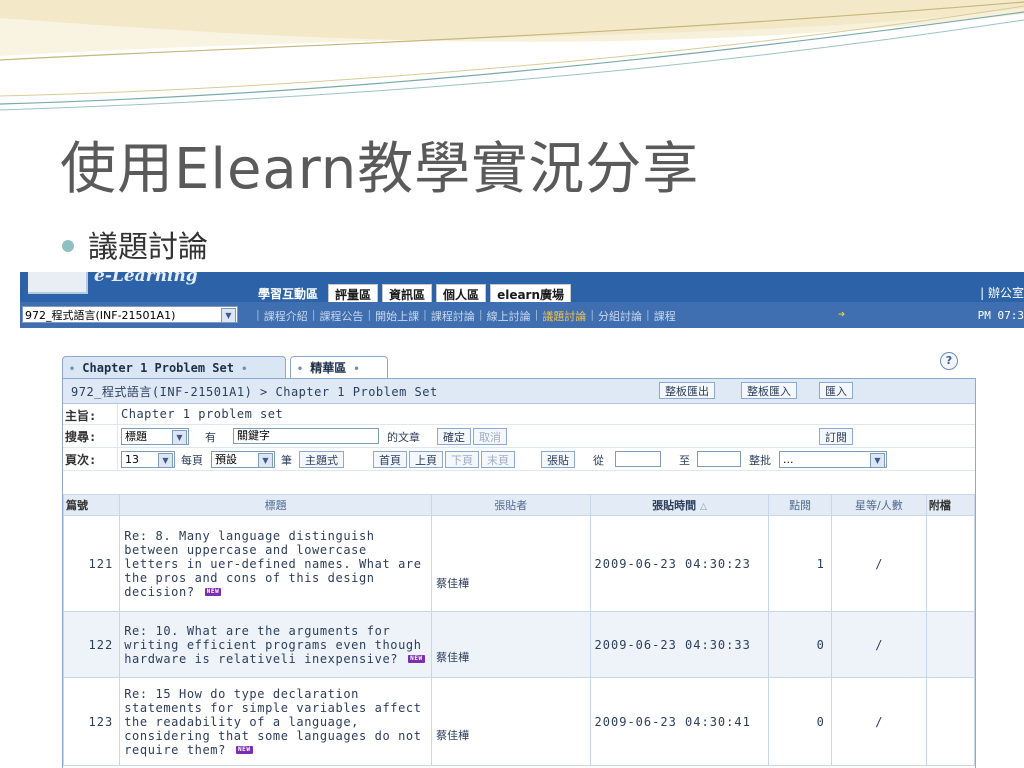 The width and height of the screenshot is (1024, 768). I want to click on col-time-label: 張貼時間, so click(674, 505).